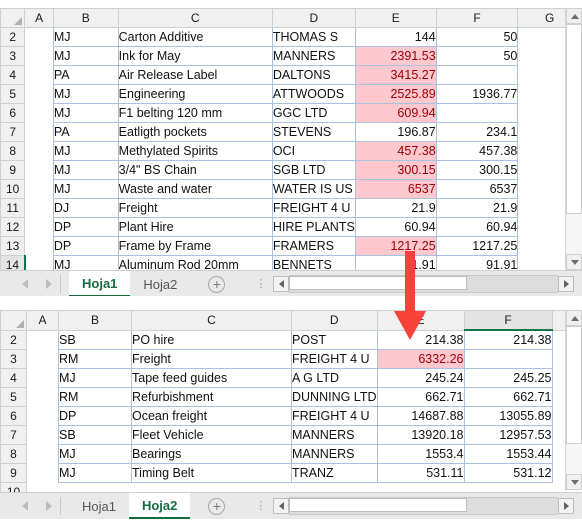  I want to click on hscroll-track, so click(423, 284).